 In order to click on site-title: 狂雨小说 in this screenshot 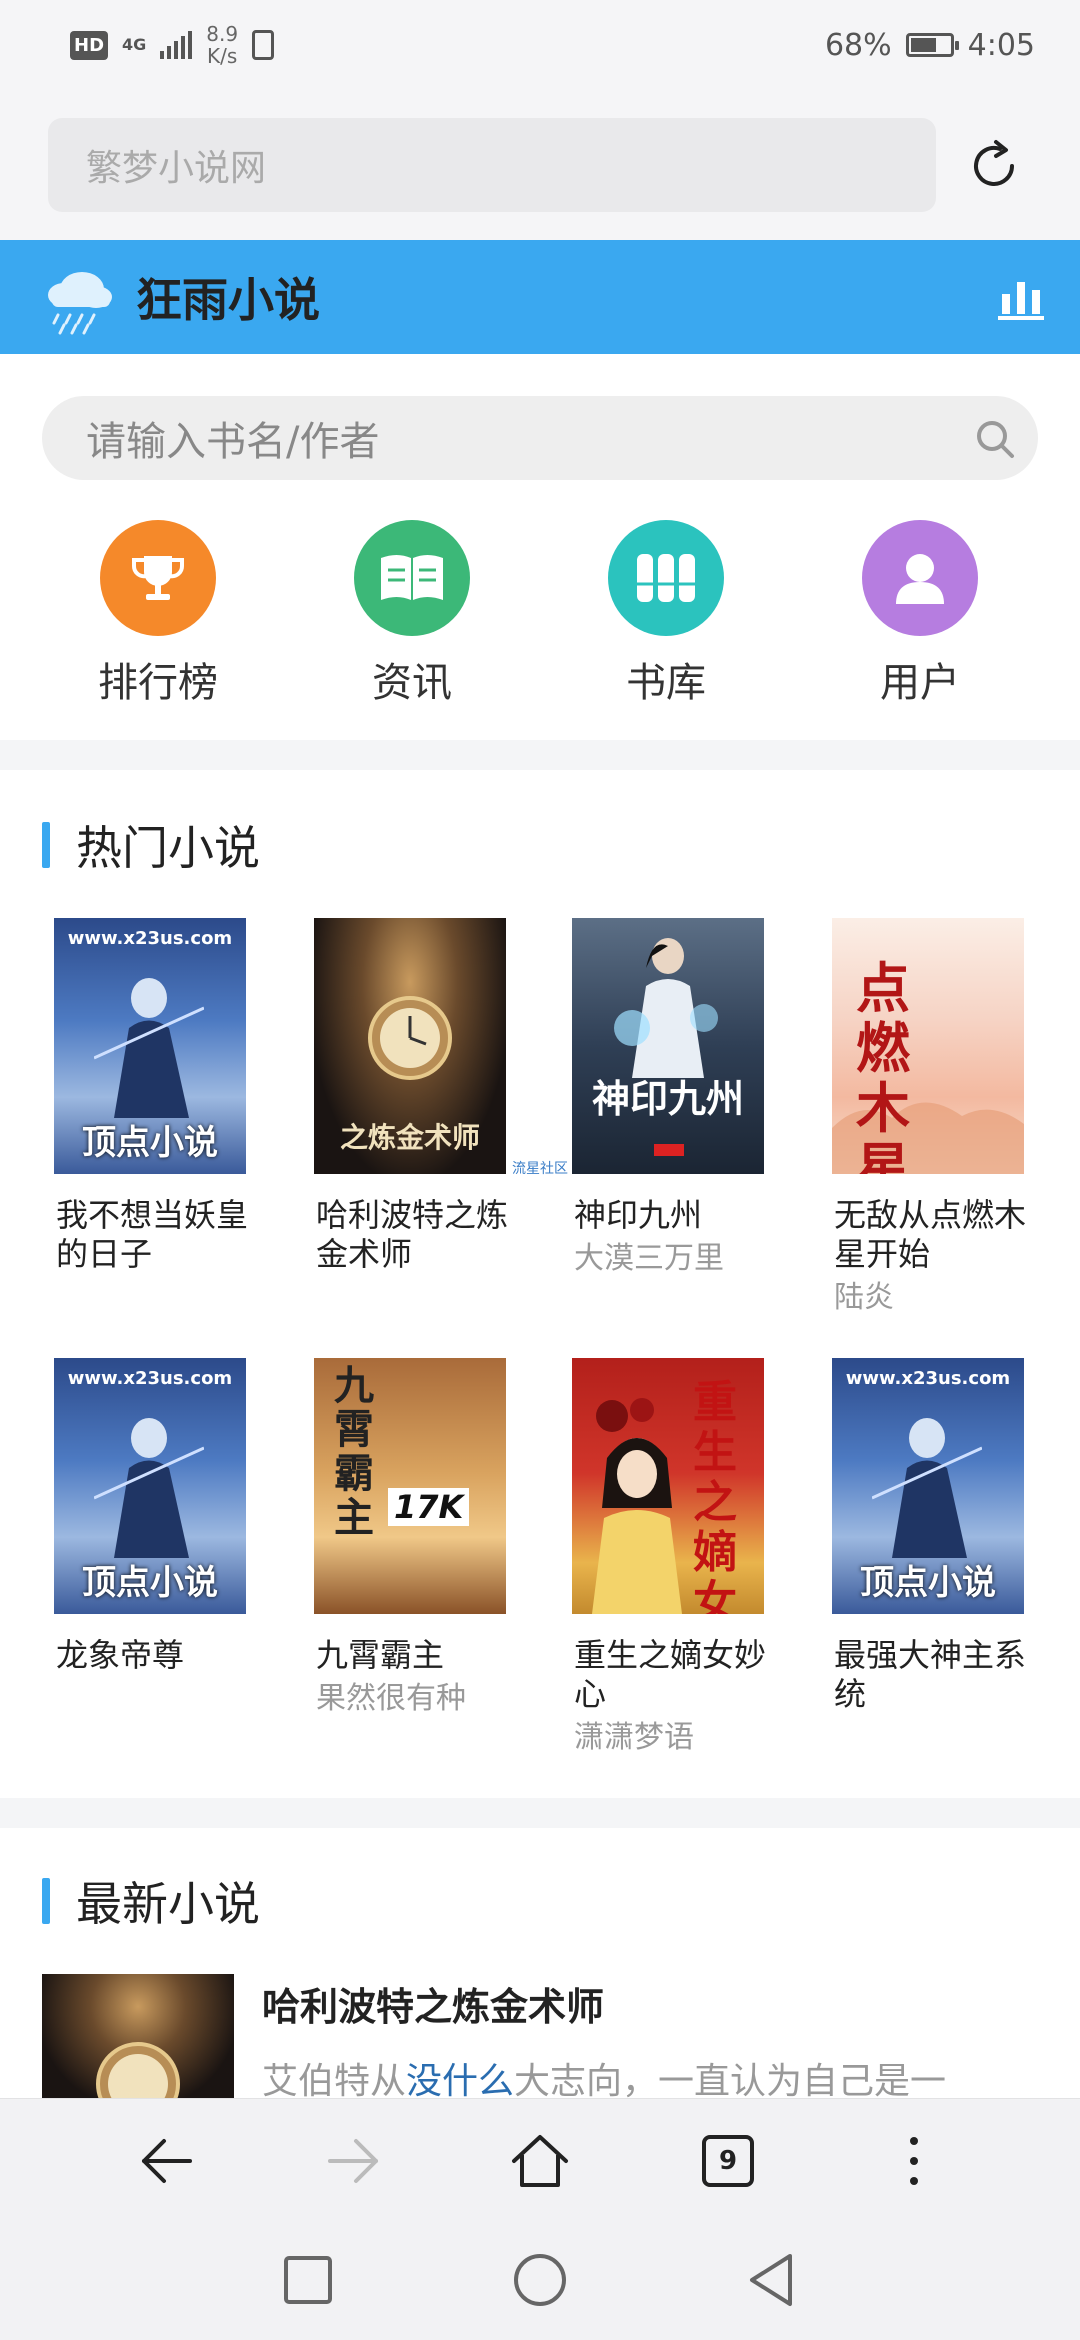, I will do `click(228, 297)`.